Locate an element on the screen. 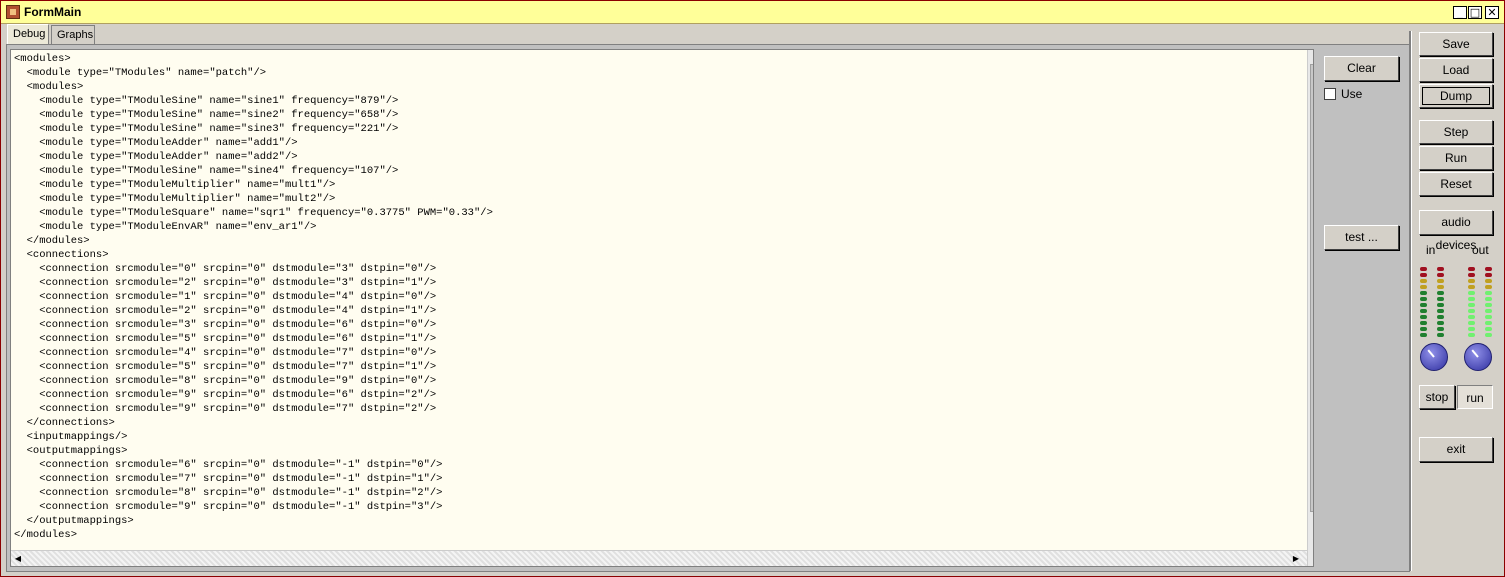  stop-button: stop is located at coordinates (1437, 397).